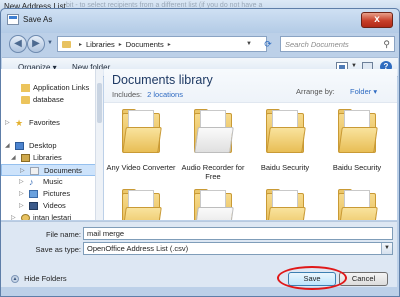 The image size is (400, 297). I want to click on nav-scrollbar-thumb, so click(99, 103).